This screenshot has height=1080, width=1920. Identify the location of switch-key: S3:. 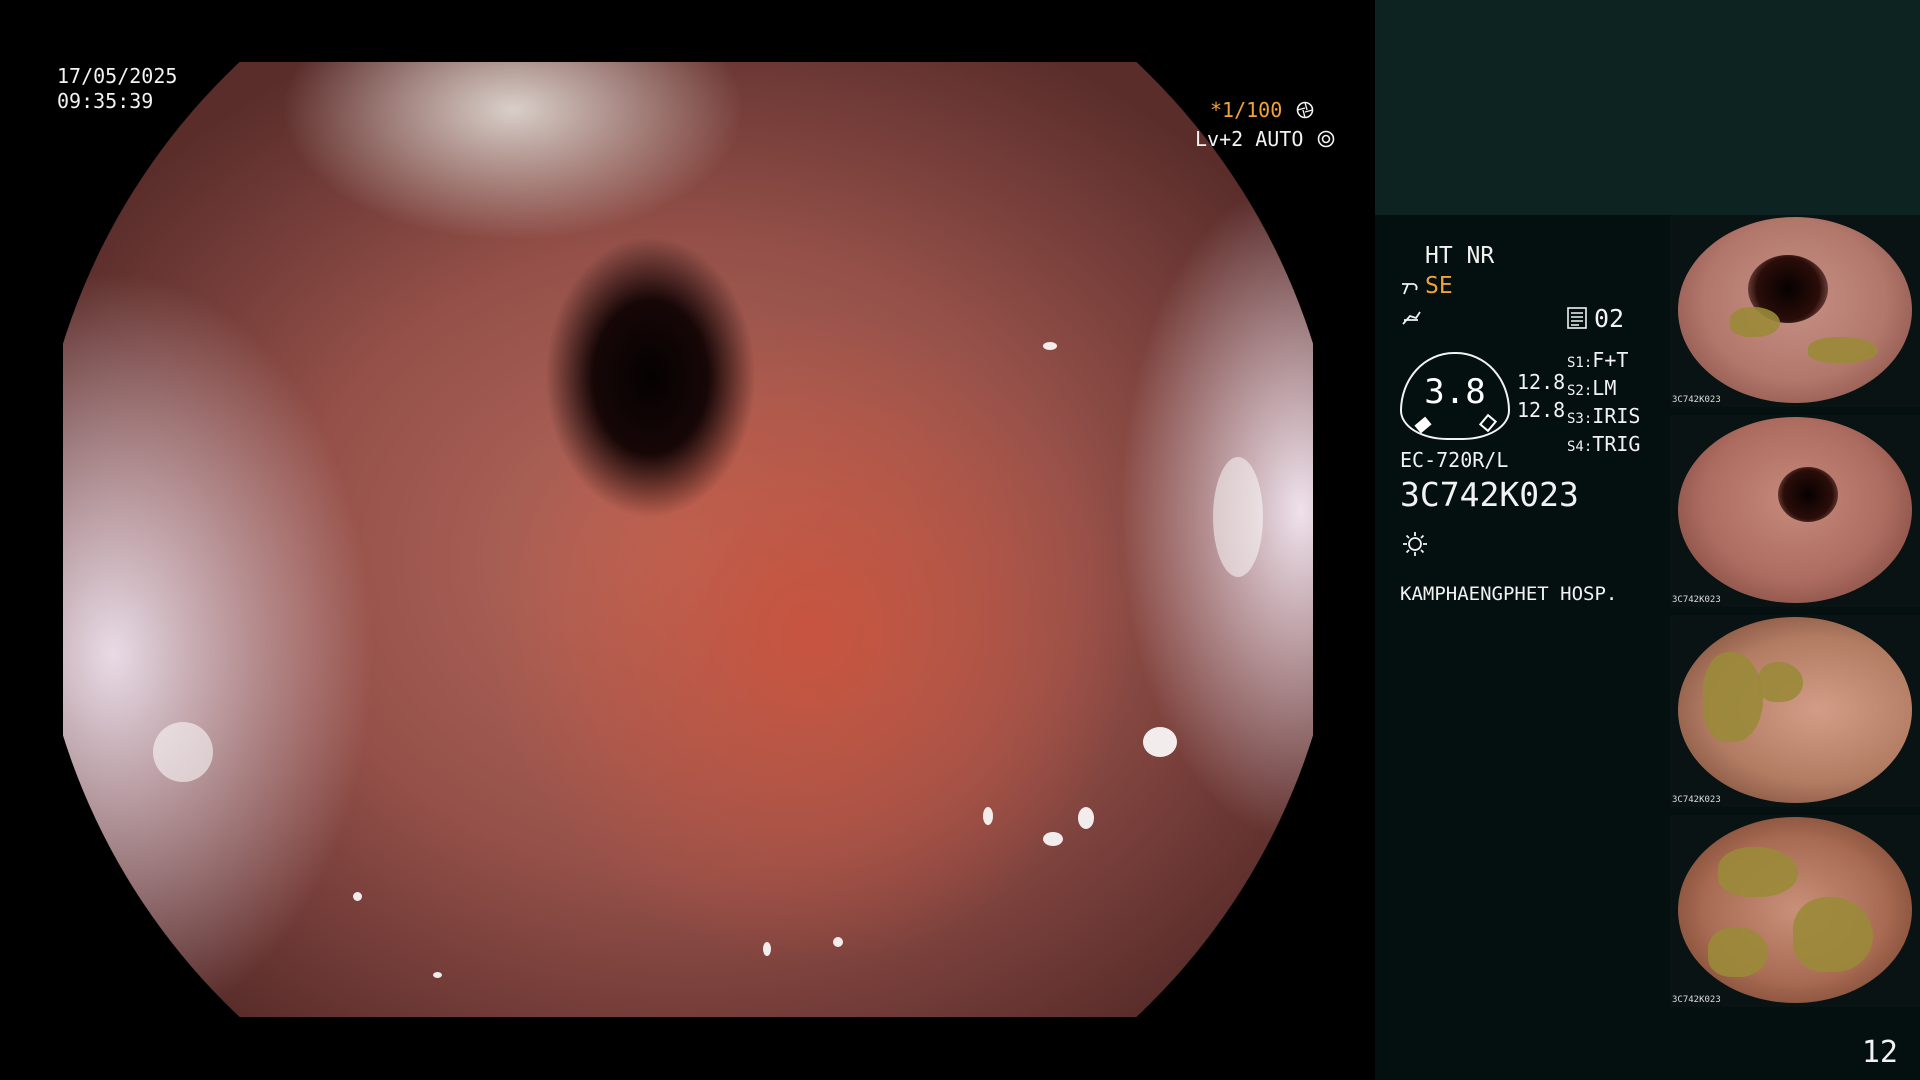
(1580, 419).